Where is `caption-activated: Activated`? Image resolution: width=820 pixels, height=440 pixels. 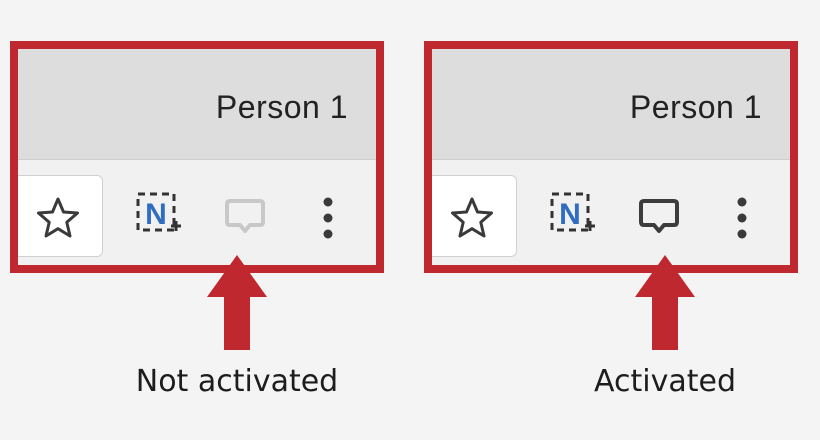
caption-activated: Activated is located at coordinates (665, 381).